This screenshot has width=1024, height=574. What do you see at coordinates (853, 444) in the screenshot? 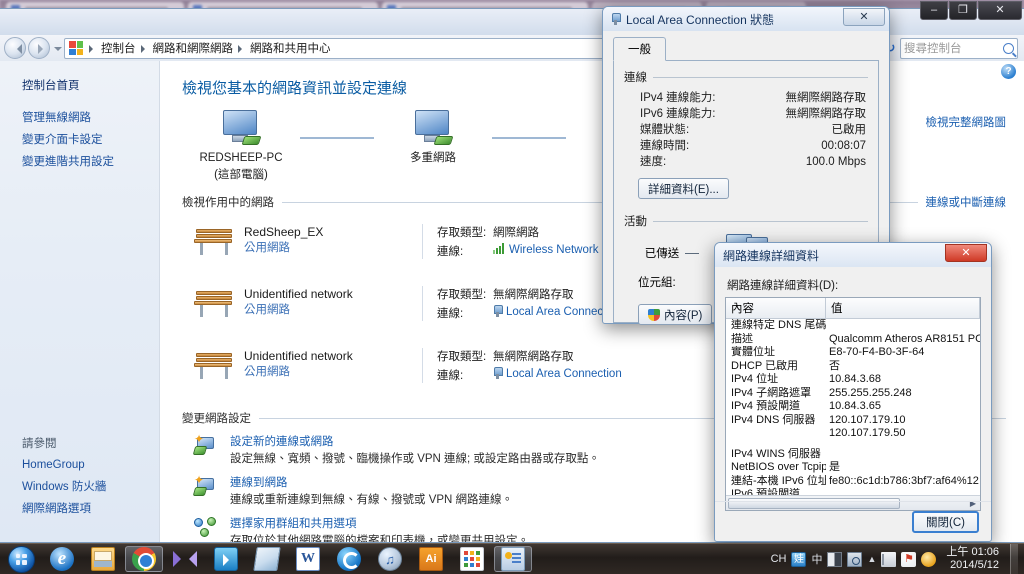
I see `table-row-spacer` at bounding box center [853, 444].